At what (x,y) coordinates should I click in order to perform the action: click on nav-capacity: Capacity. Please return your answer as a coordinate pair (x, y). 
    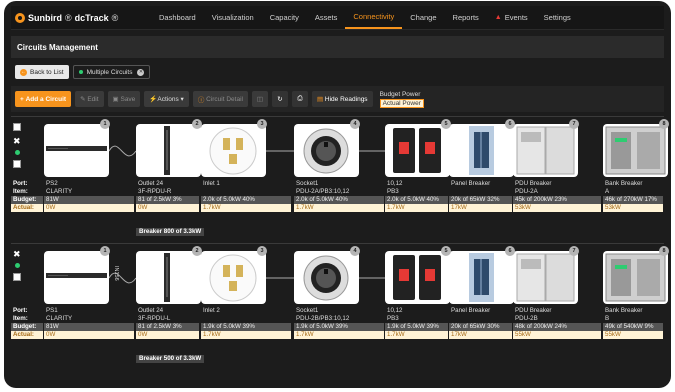
    Looking at the image, I should click on (284, 17).